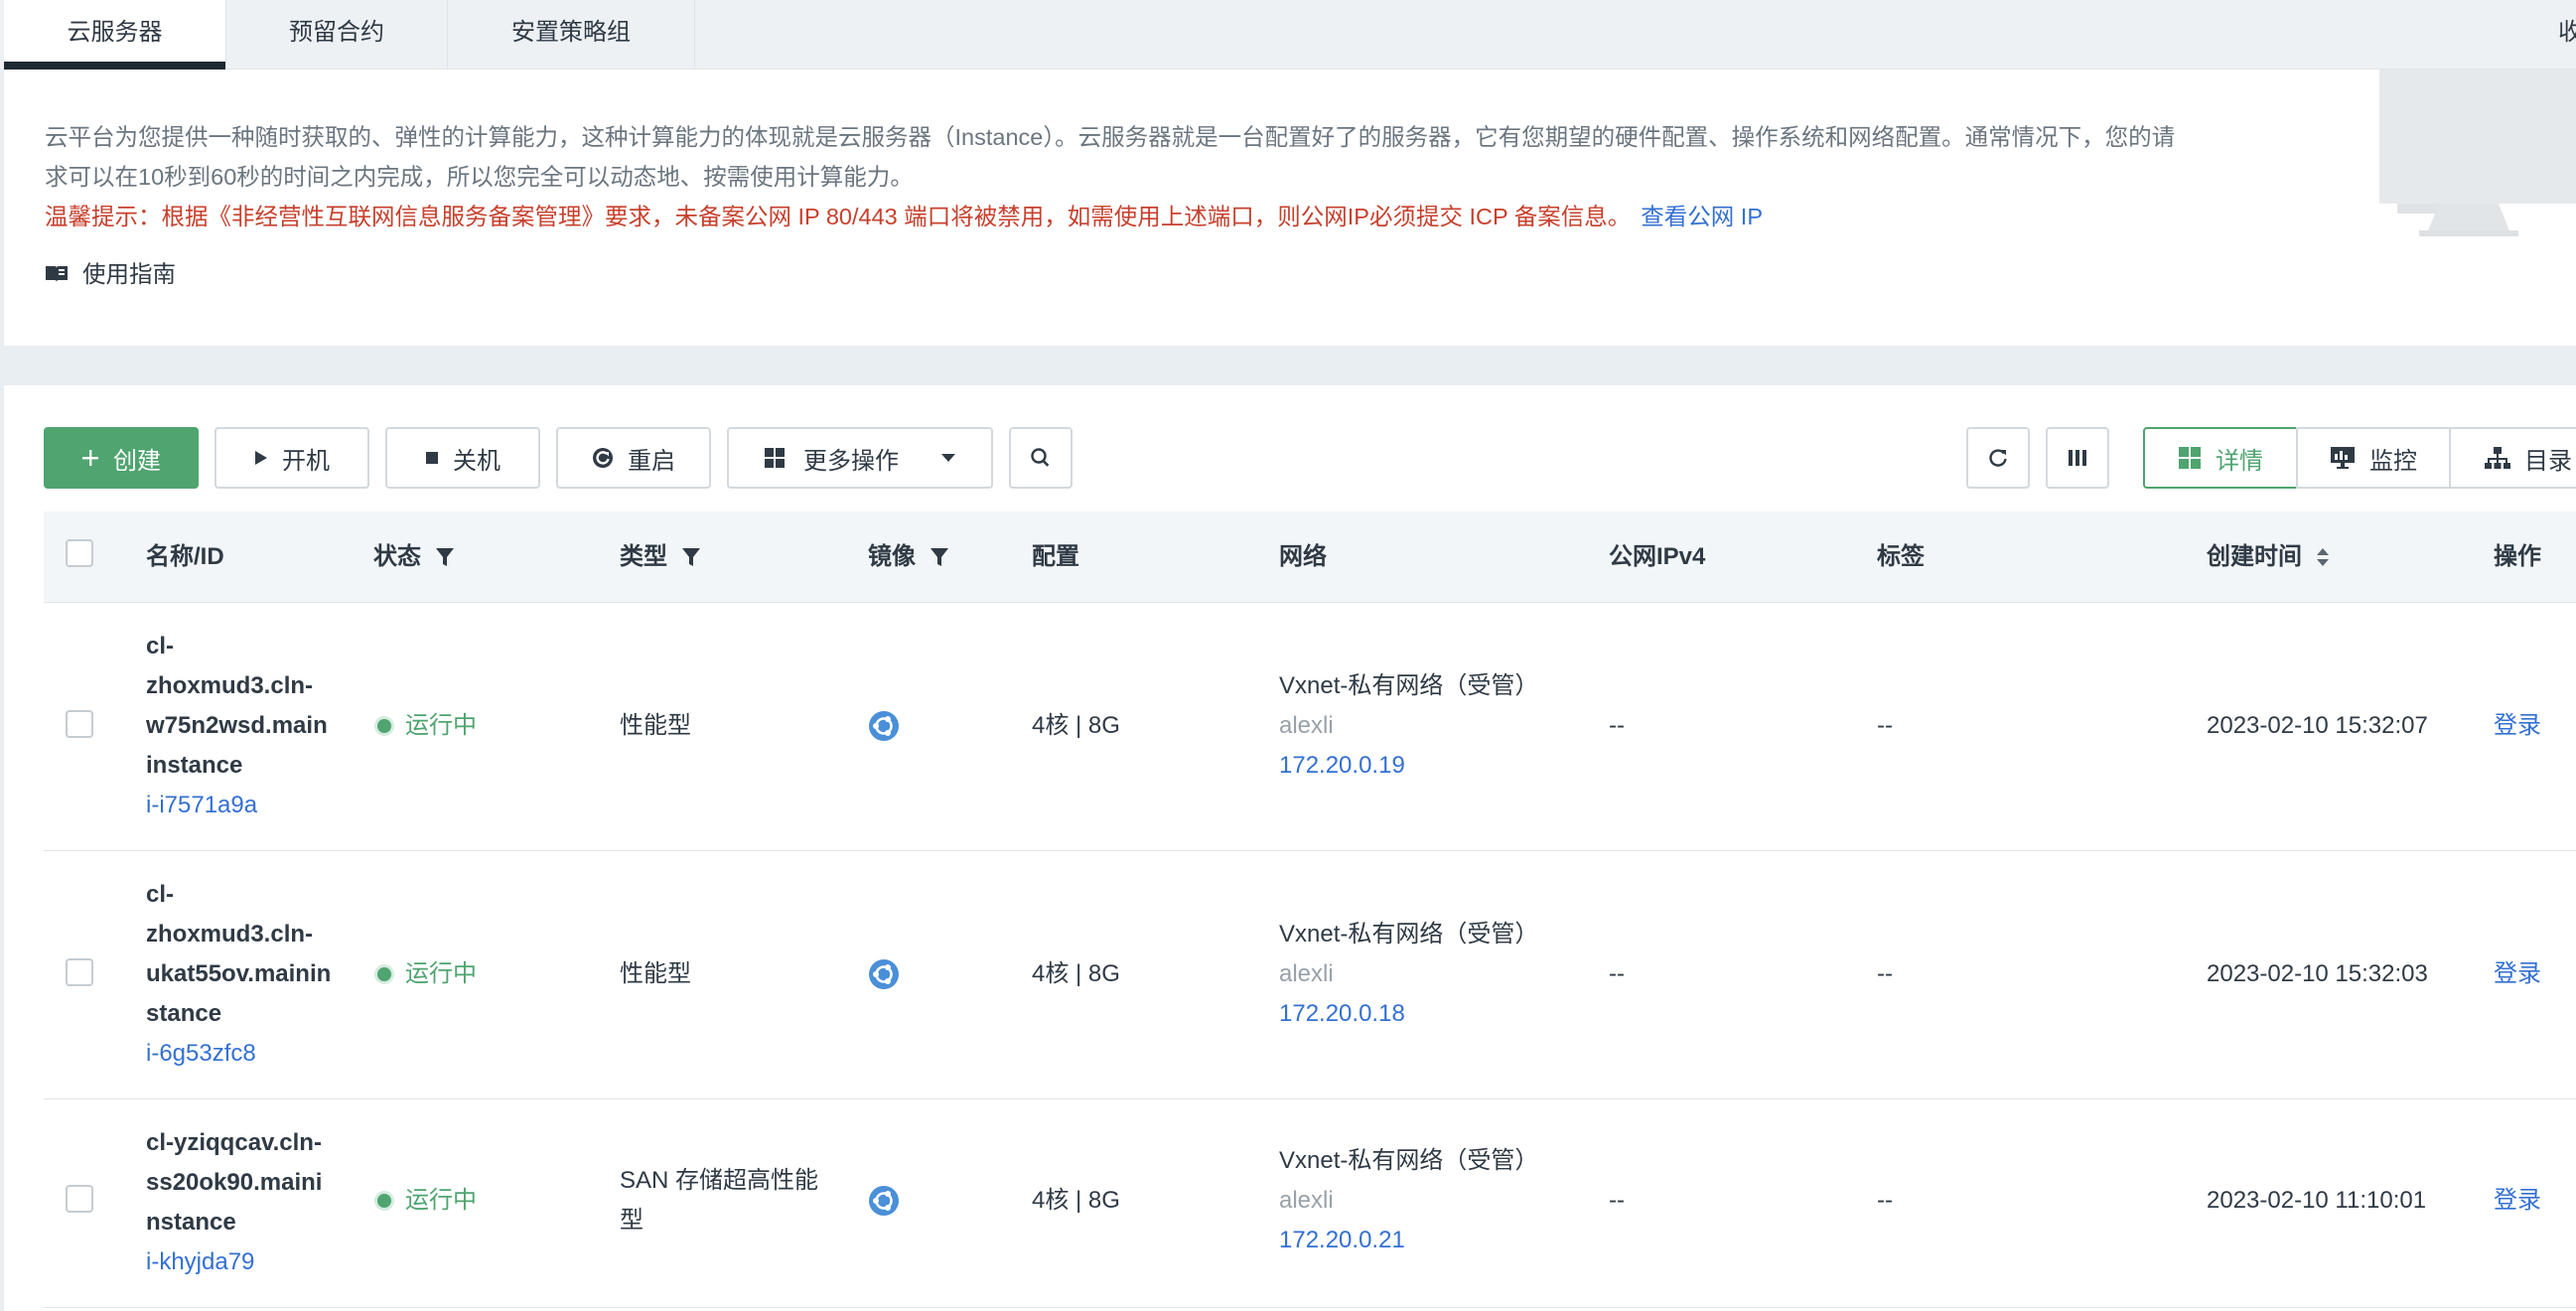 This screenshot has width=2576, height=1311. I want to click on network-cell: Vxnet-私有网络（受管） alexli 172.20.0.19, so click(1409, 726).